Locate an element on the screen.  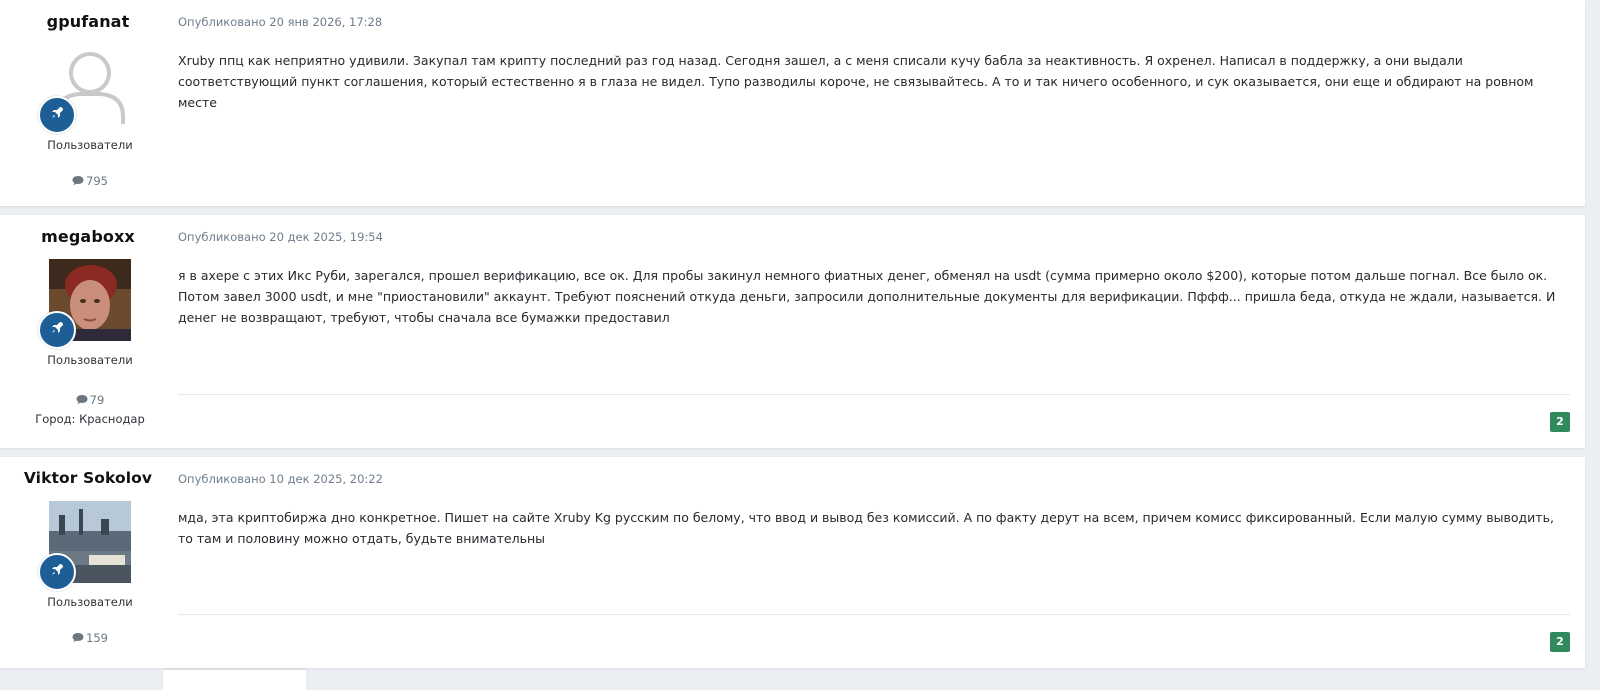
post-date: Опубликовано 10 дек 2025, 20:22 is located at coordinates (280, 479).